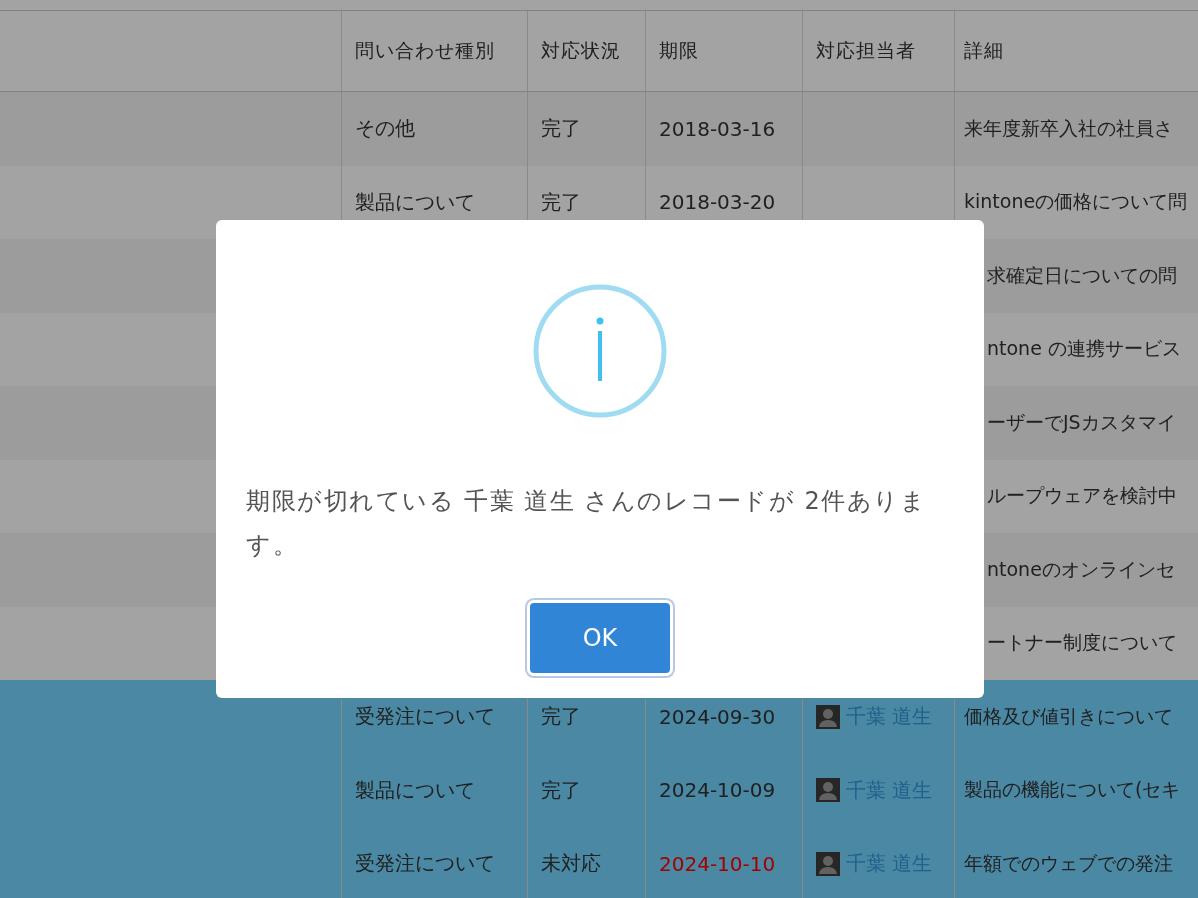 Image resolution: width=1198 pixels, height=898 pixels. Describe the element at coordinates (1068, 716) in the screenshot. I see `table-cell-text: 価格及び値引きについて` at that location.